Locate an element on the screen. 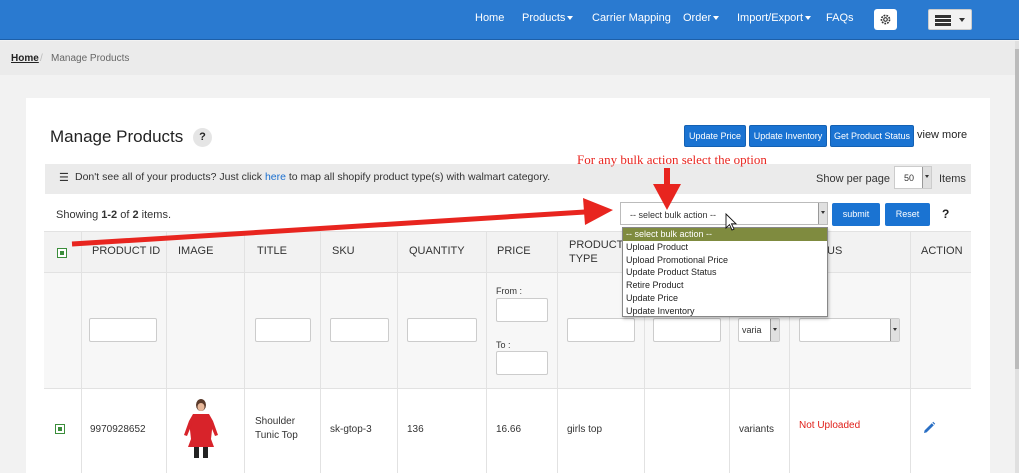 The height and width of the screenshot is (473, 1019). product-image is located at coordinates (201, 429).